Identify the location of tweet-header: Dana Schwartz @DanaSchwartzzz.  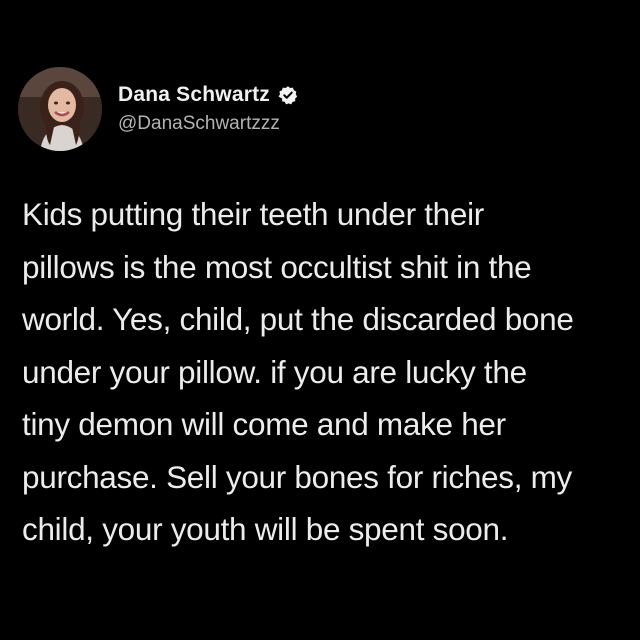
(158, 109).